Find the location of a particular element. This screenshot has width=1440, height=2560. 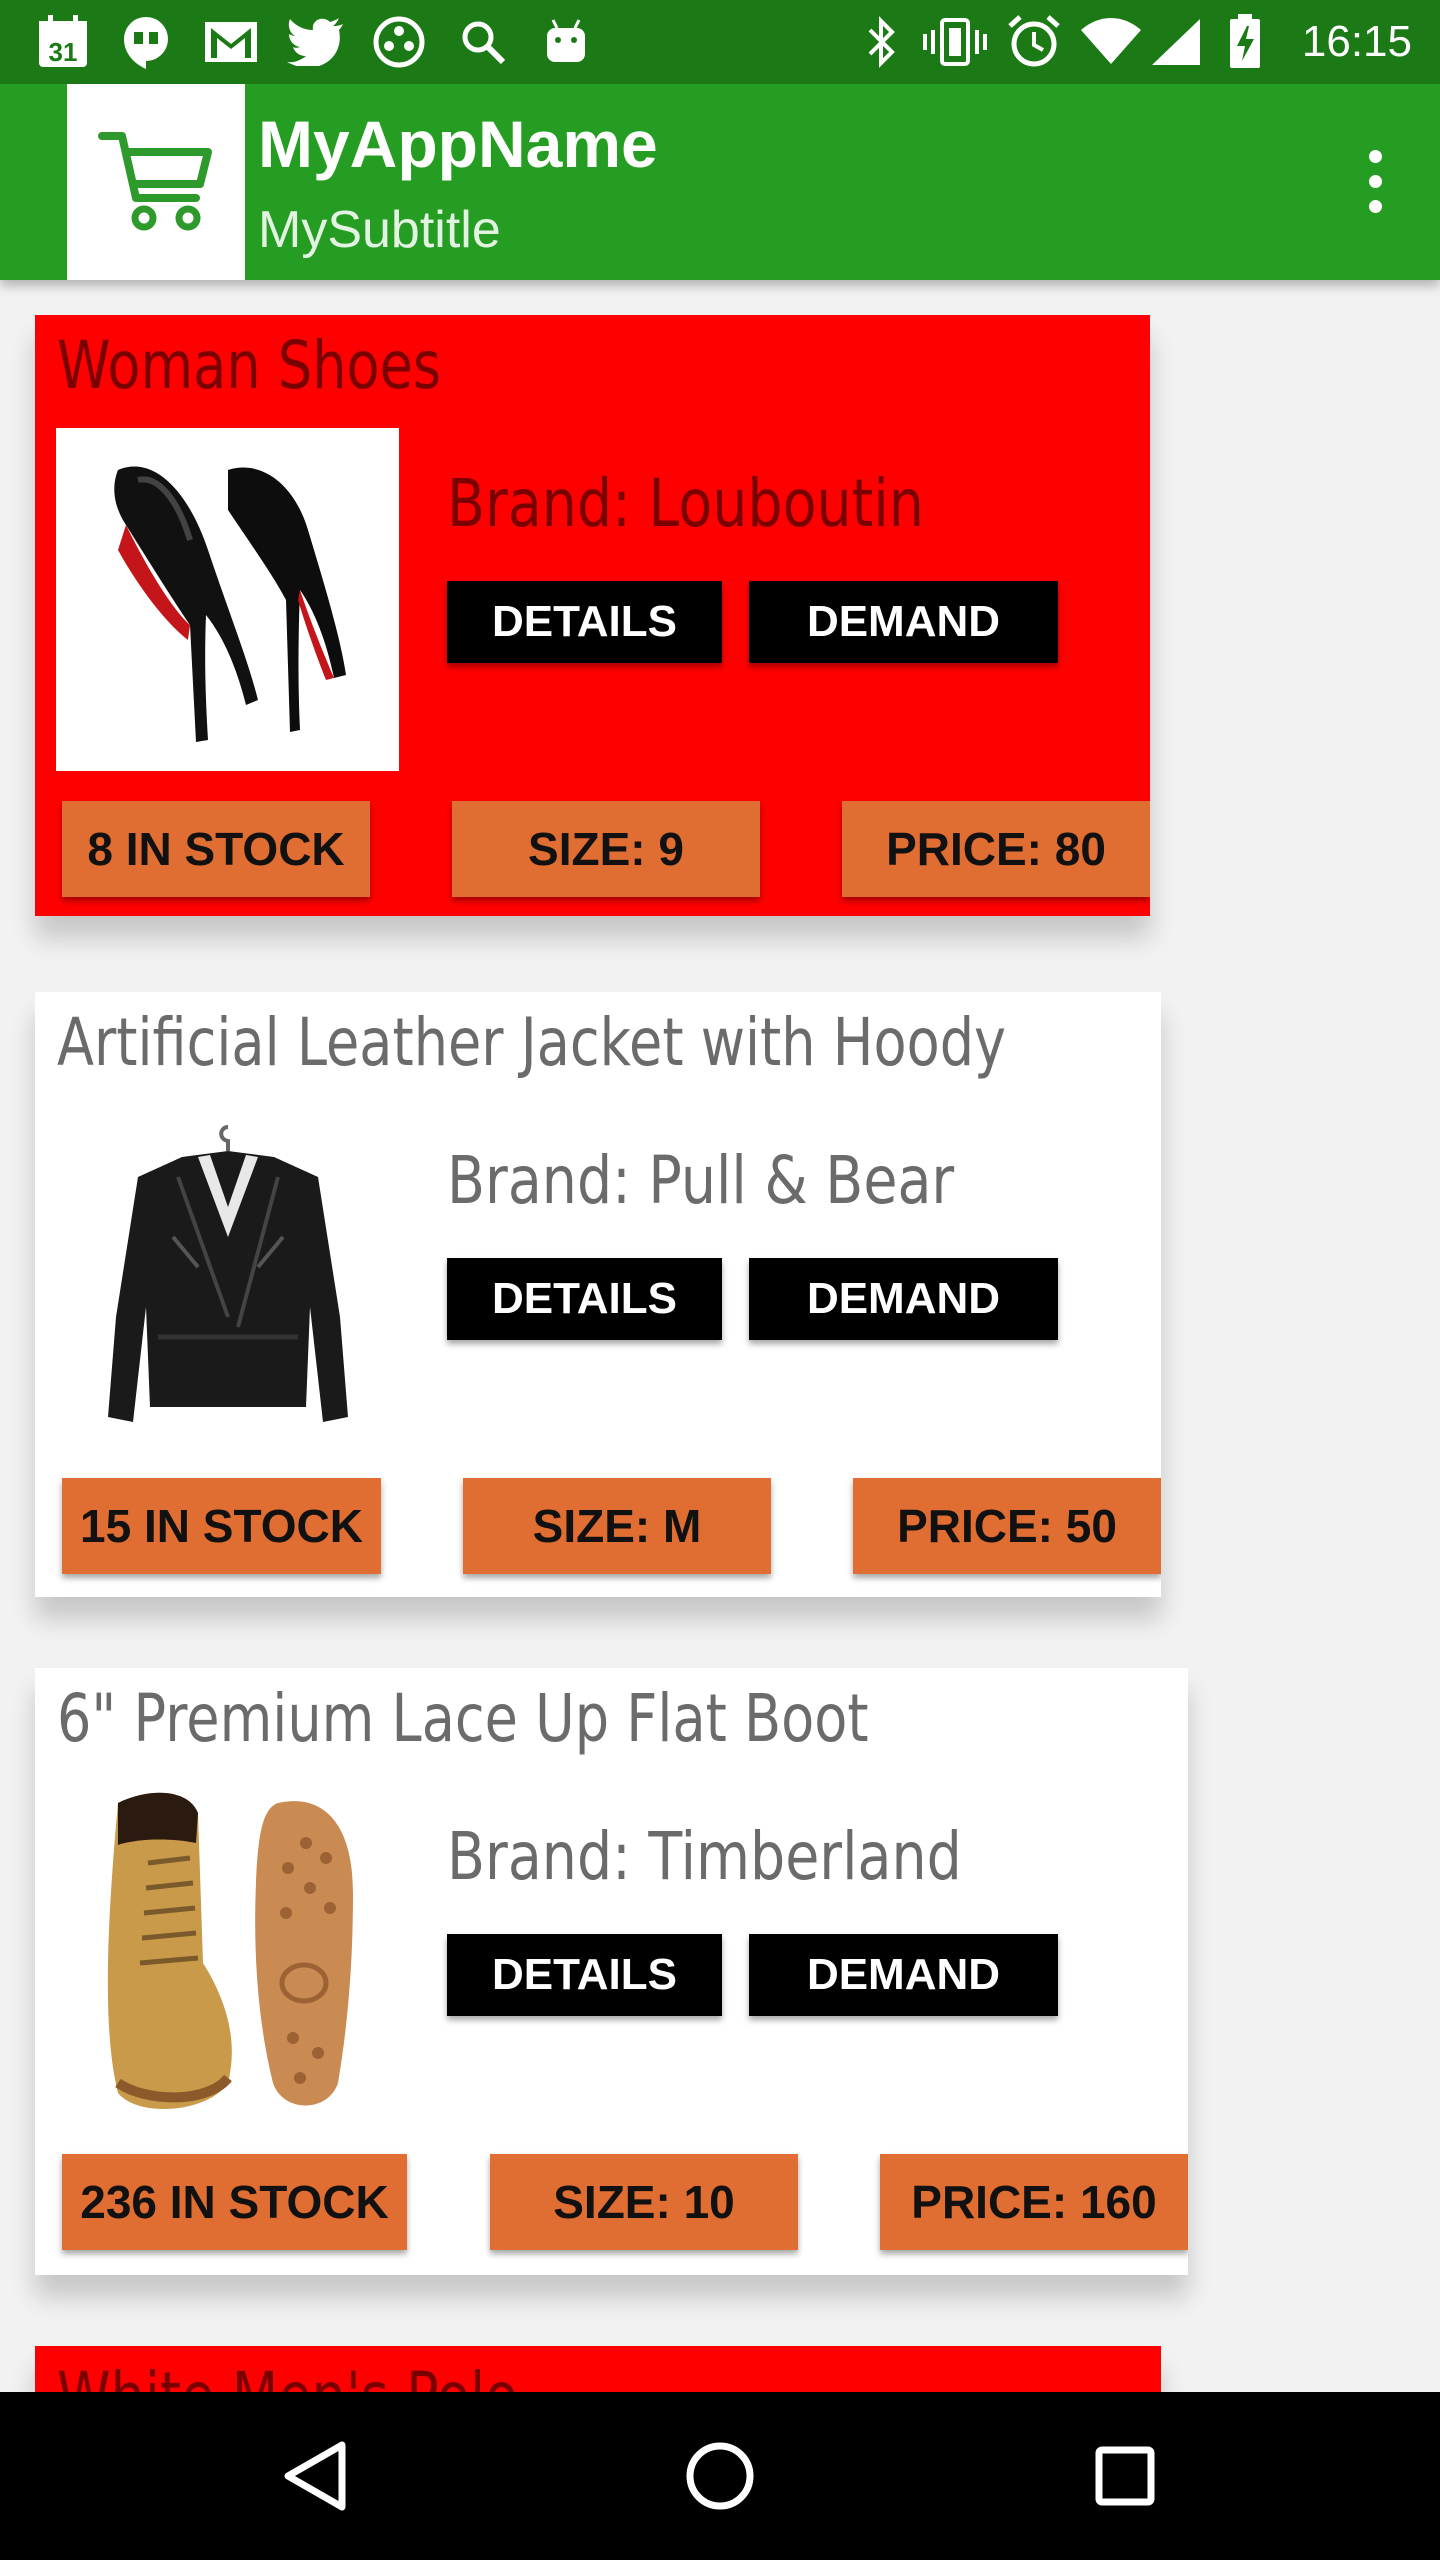

size-chip: SIZE: M is located at coordinates (617, 1526).